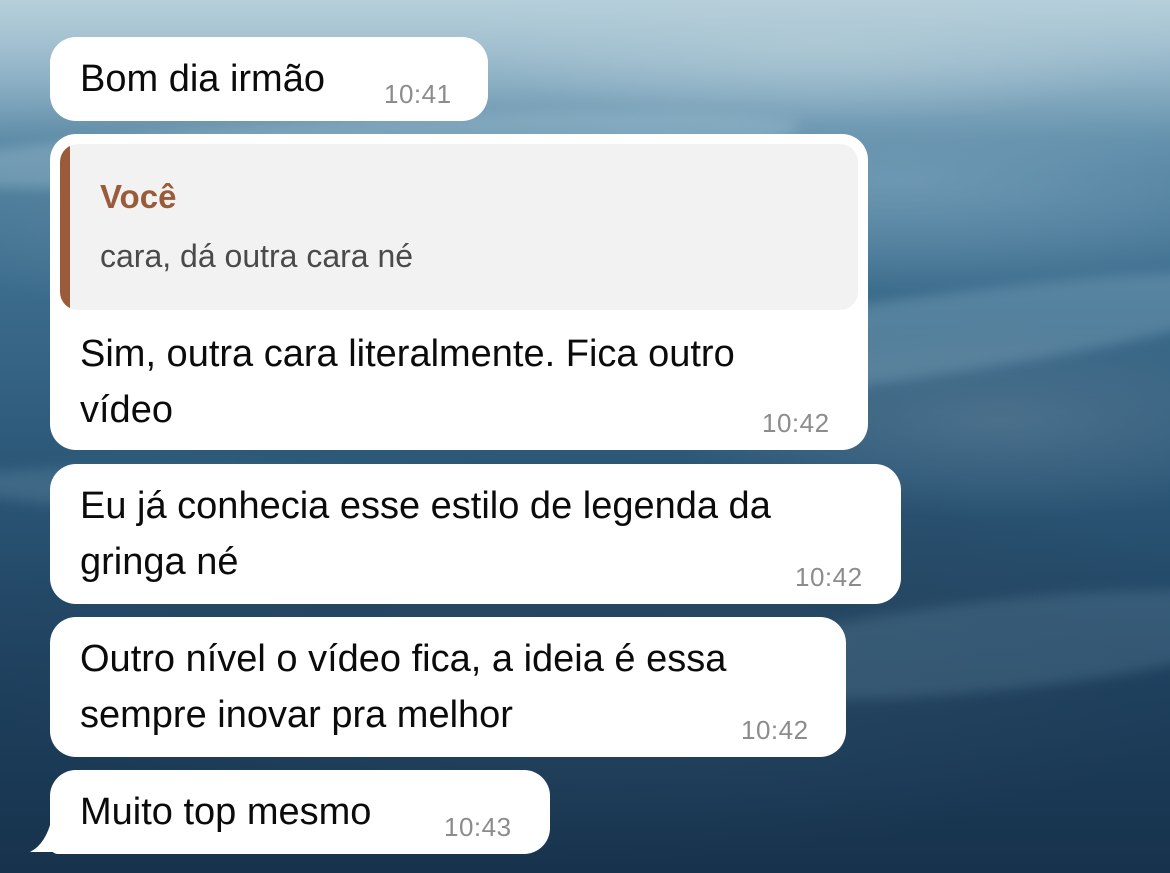  Describe the element at coordinates (407, 354) in the screenshot. I see `message-text-line: Sim, outra cara literalmente. Fica outro` at that location.